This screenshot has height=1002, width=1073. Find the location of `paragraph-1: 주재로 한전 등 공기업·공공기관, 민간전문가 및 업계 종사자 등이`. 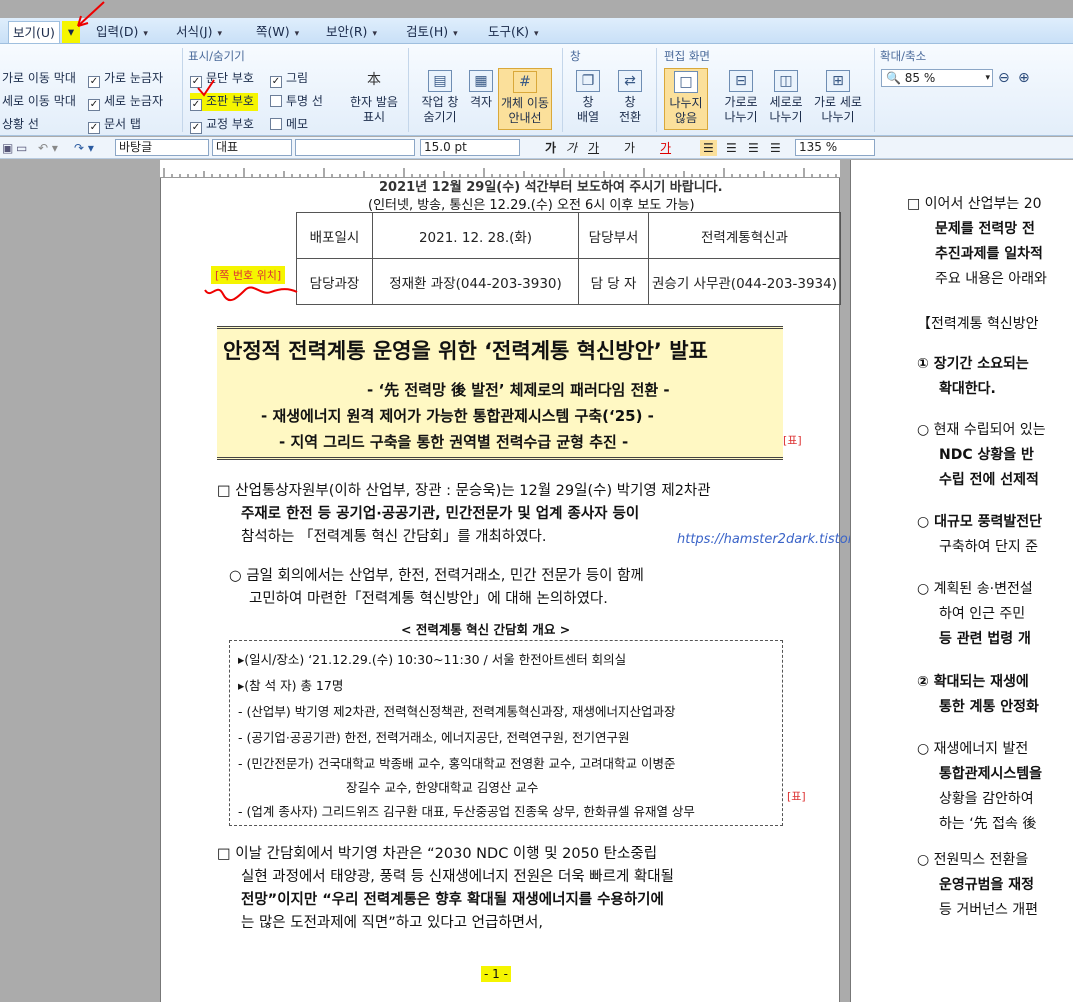

paragraph-1: 주재로 한전 등 공기업·공공기관, 민간전문가 및 업계 종사자 등이 is located at coordinates (440, 514).